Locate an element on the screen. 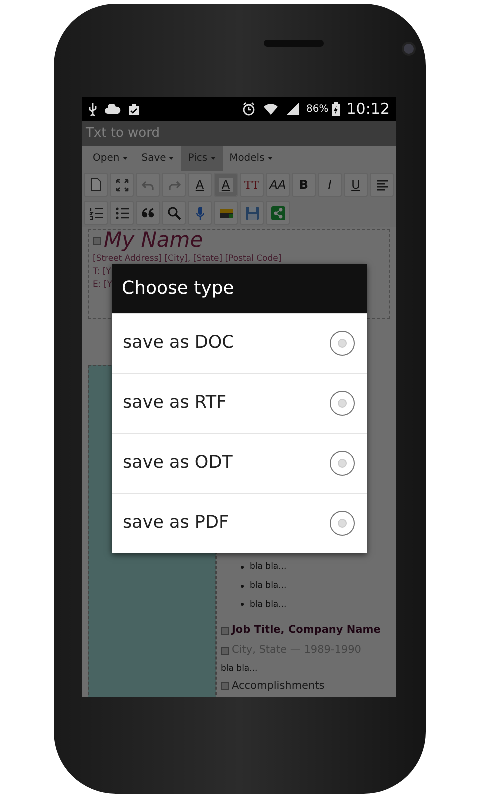 This screenshot has height=800, width=480. toolbar-button: U is located at coordinates (356, 185).